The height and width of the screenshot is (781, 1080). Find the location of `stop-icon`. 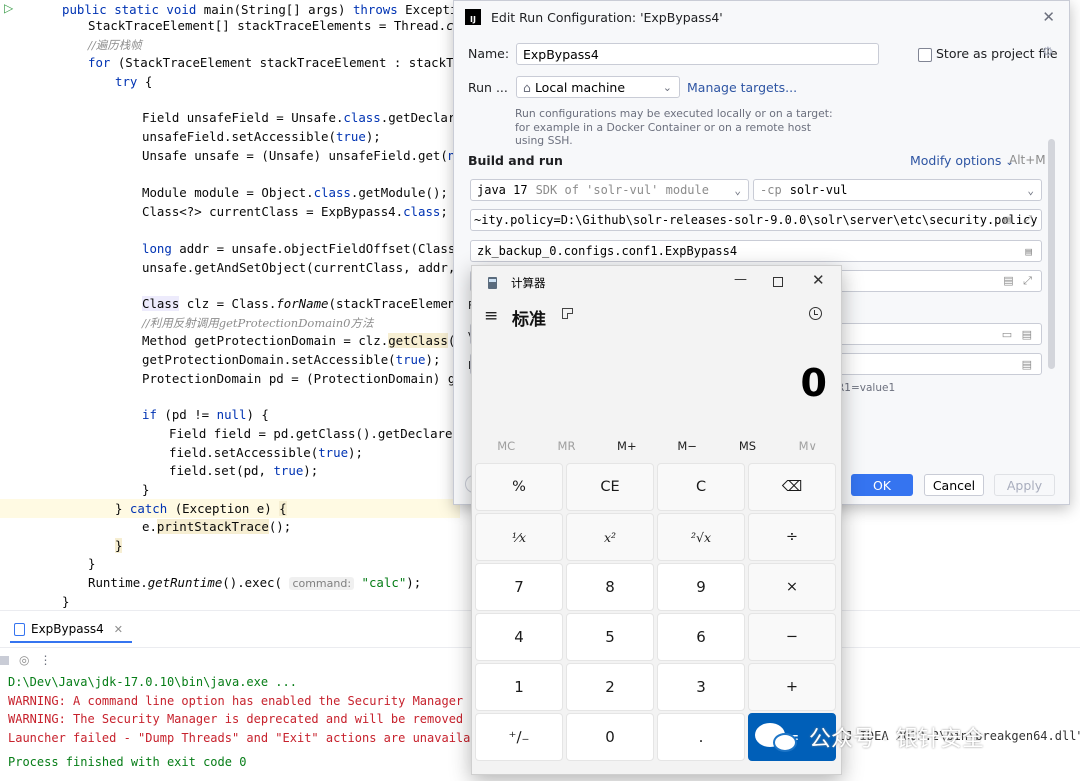

stop-icon is located at coordinates (4, 660).